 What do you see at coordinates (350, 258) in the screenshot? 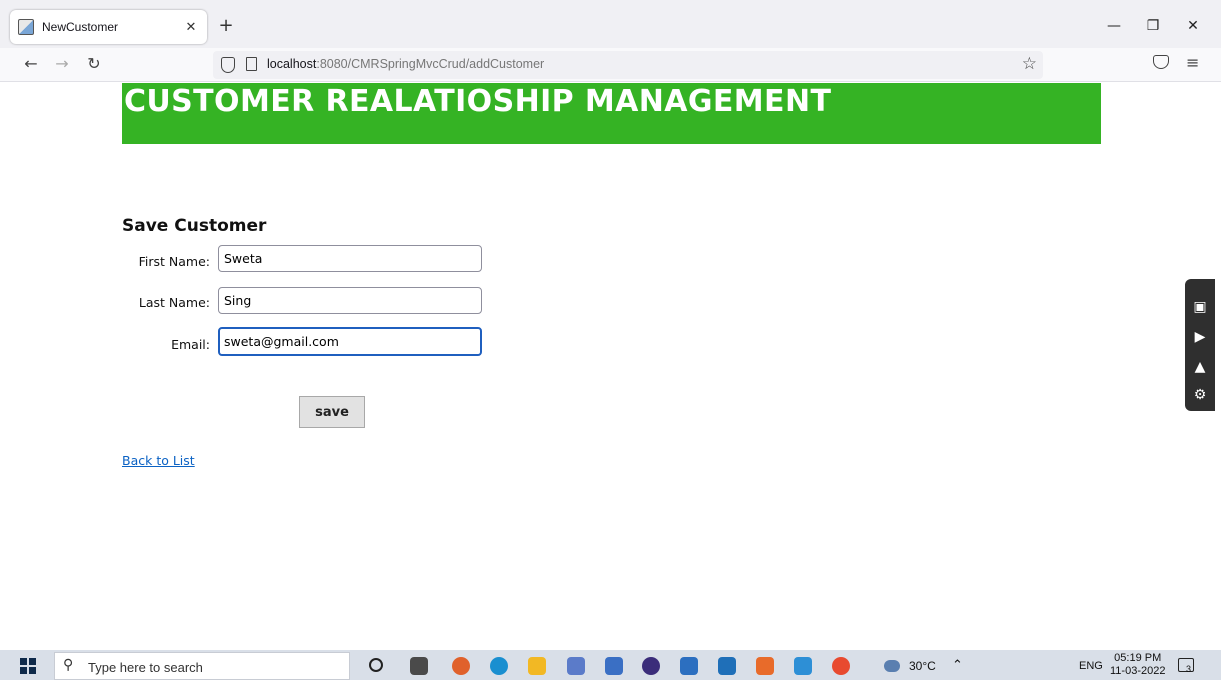
I see `first-name-input` at bounding box center [350, 258].